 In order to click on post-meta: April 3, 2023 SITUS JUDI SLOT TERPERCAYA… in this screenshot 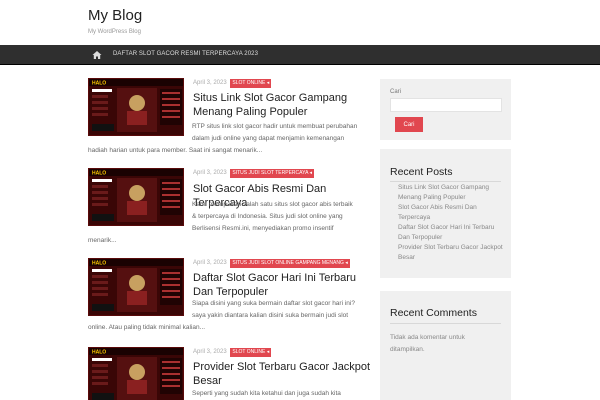, I will do `click(254, 173)`.